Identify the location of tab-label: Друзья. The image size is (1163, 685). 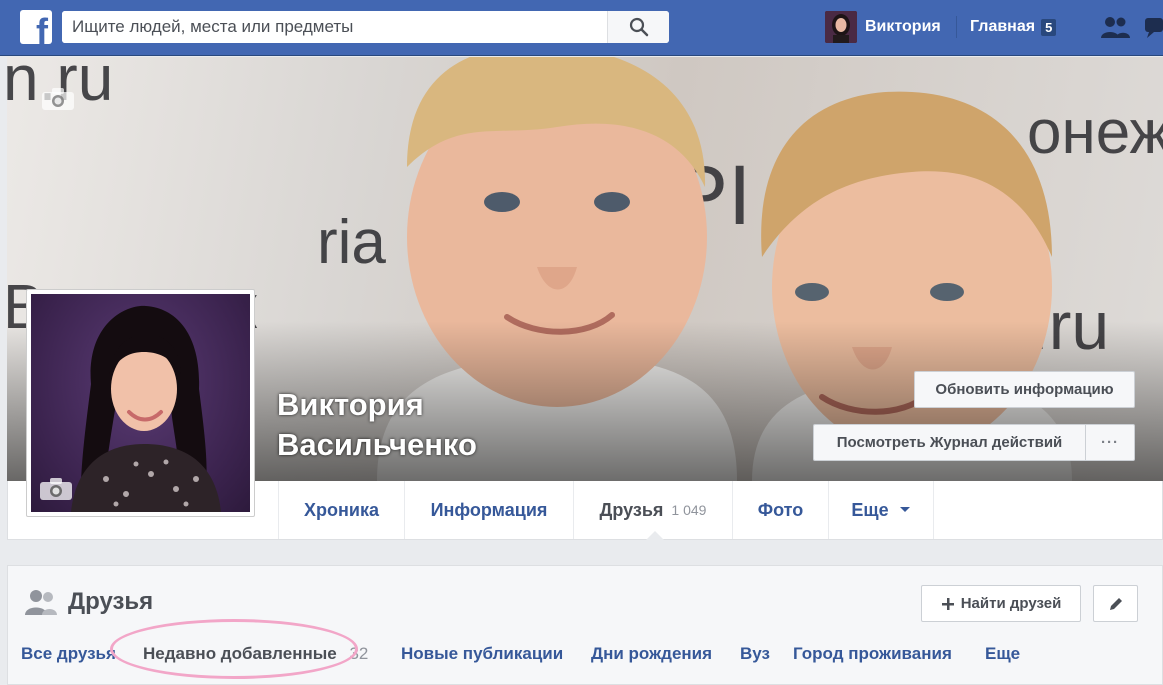
(631, 509).